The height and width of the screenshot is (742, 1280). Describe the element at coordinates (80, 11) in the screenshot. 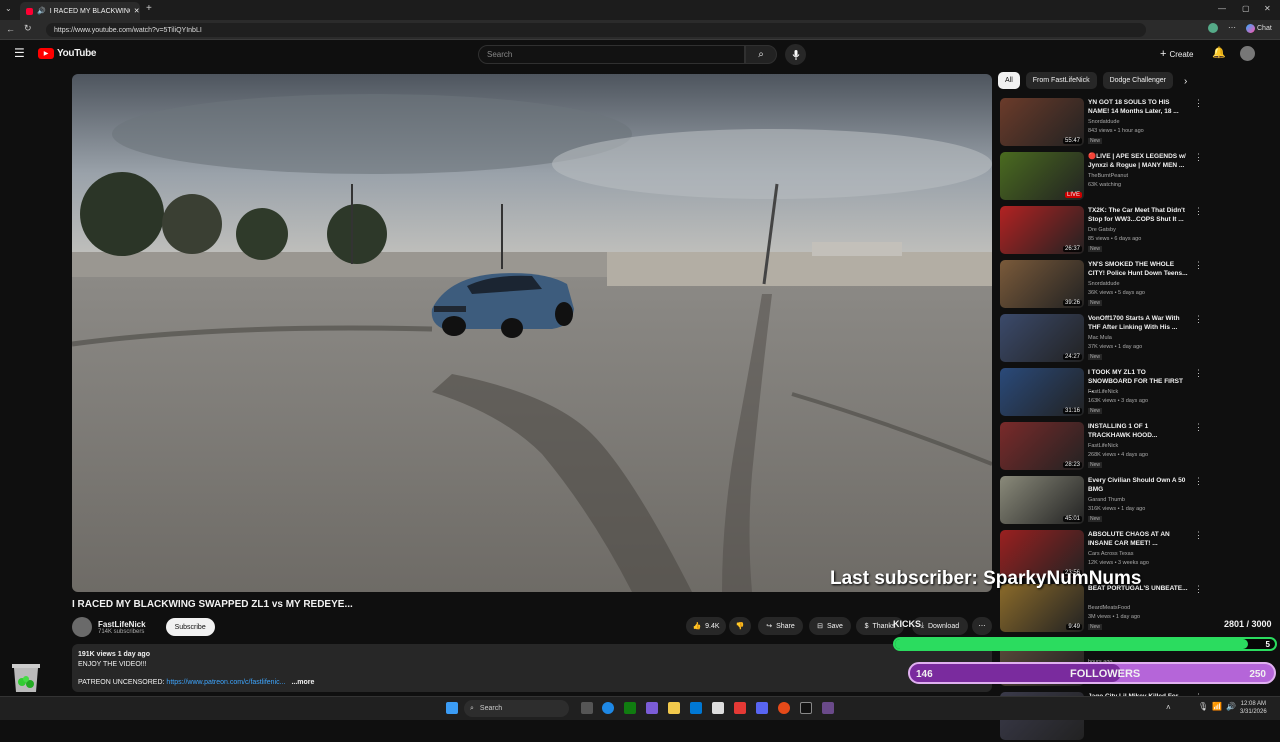

I see `browser-tab: 🔊 I RACED MY BLACKWING SWAP ✕` at that location.